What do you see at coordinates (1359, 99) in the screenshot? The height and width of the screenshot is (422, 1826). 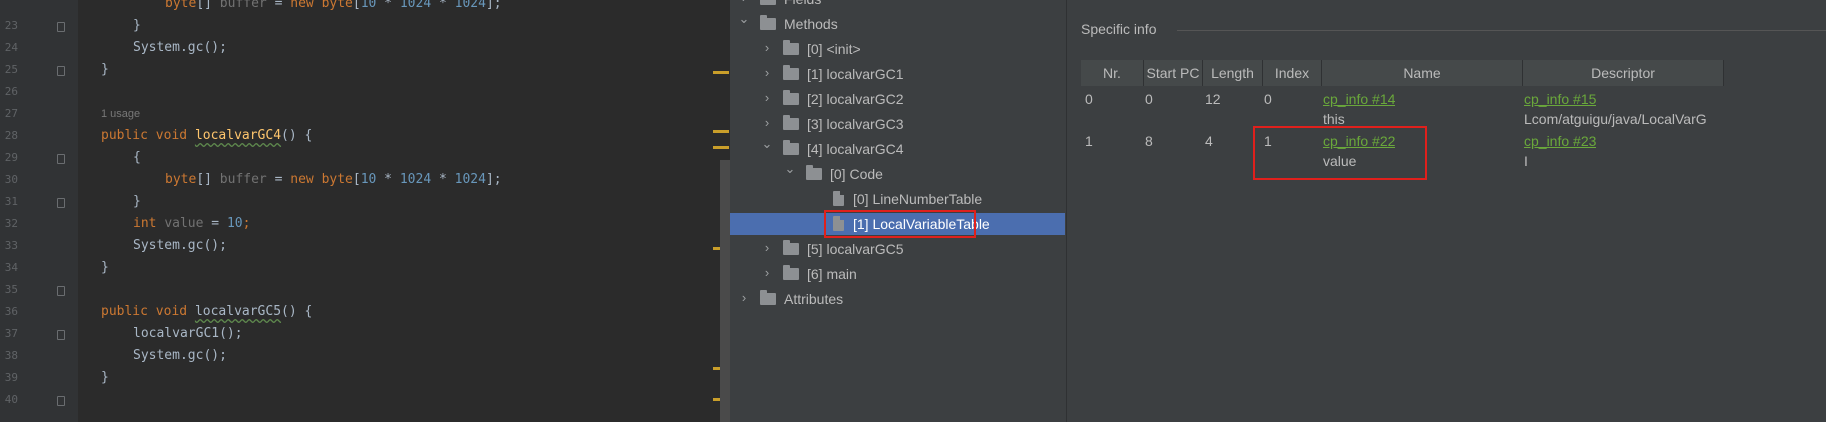 I see `name-link: cp_info #14` at bounding box center [1359, 99].